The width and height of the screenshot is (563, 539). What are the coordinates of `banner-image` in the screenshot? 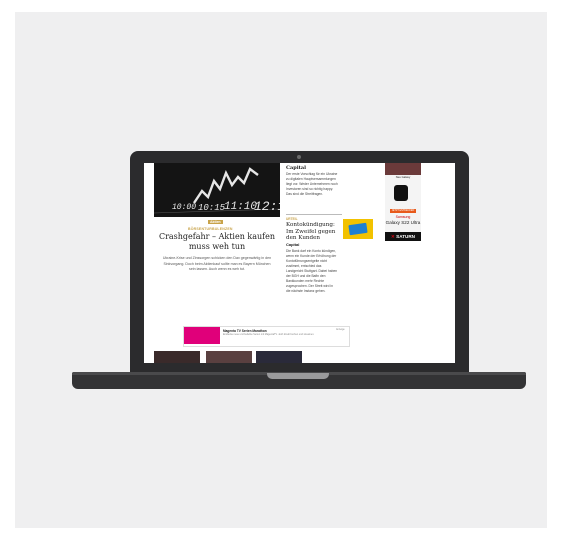 It's located at (202, 335).